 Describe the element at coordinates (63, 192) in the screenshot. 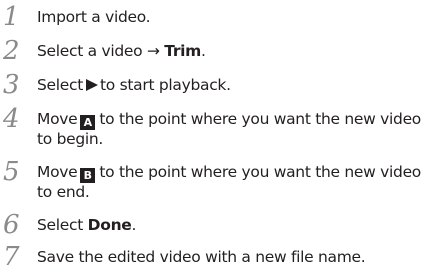

I see `step-text-line-2: to end.` at that location.